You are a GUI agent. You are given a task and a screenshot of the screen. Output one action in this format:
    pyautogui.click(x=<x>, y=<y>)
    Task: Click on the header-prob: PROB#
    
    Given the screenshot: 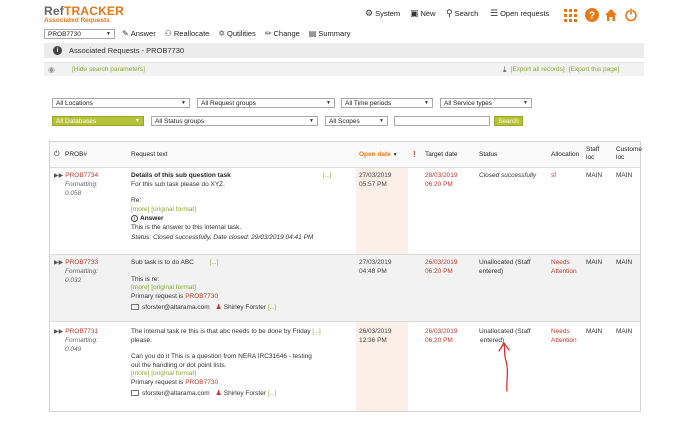 What is the action you would take?
    pyautogui.click(x=76, y=154)
    